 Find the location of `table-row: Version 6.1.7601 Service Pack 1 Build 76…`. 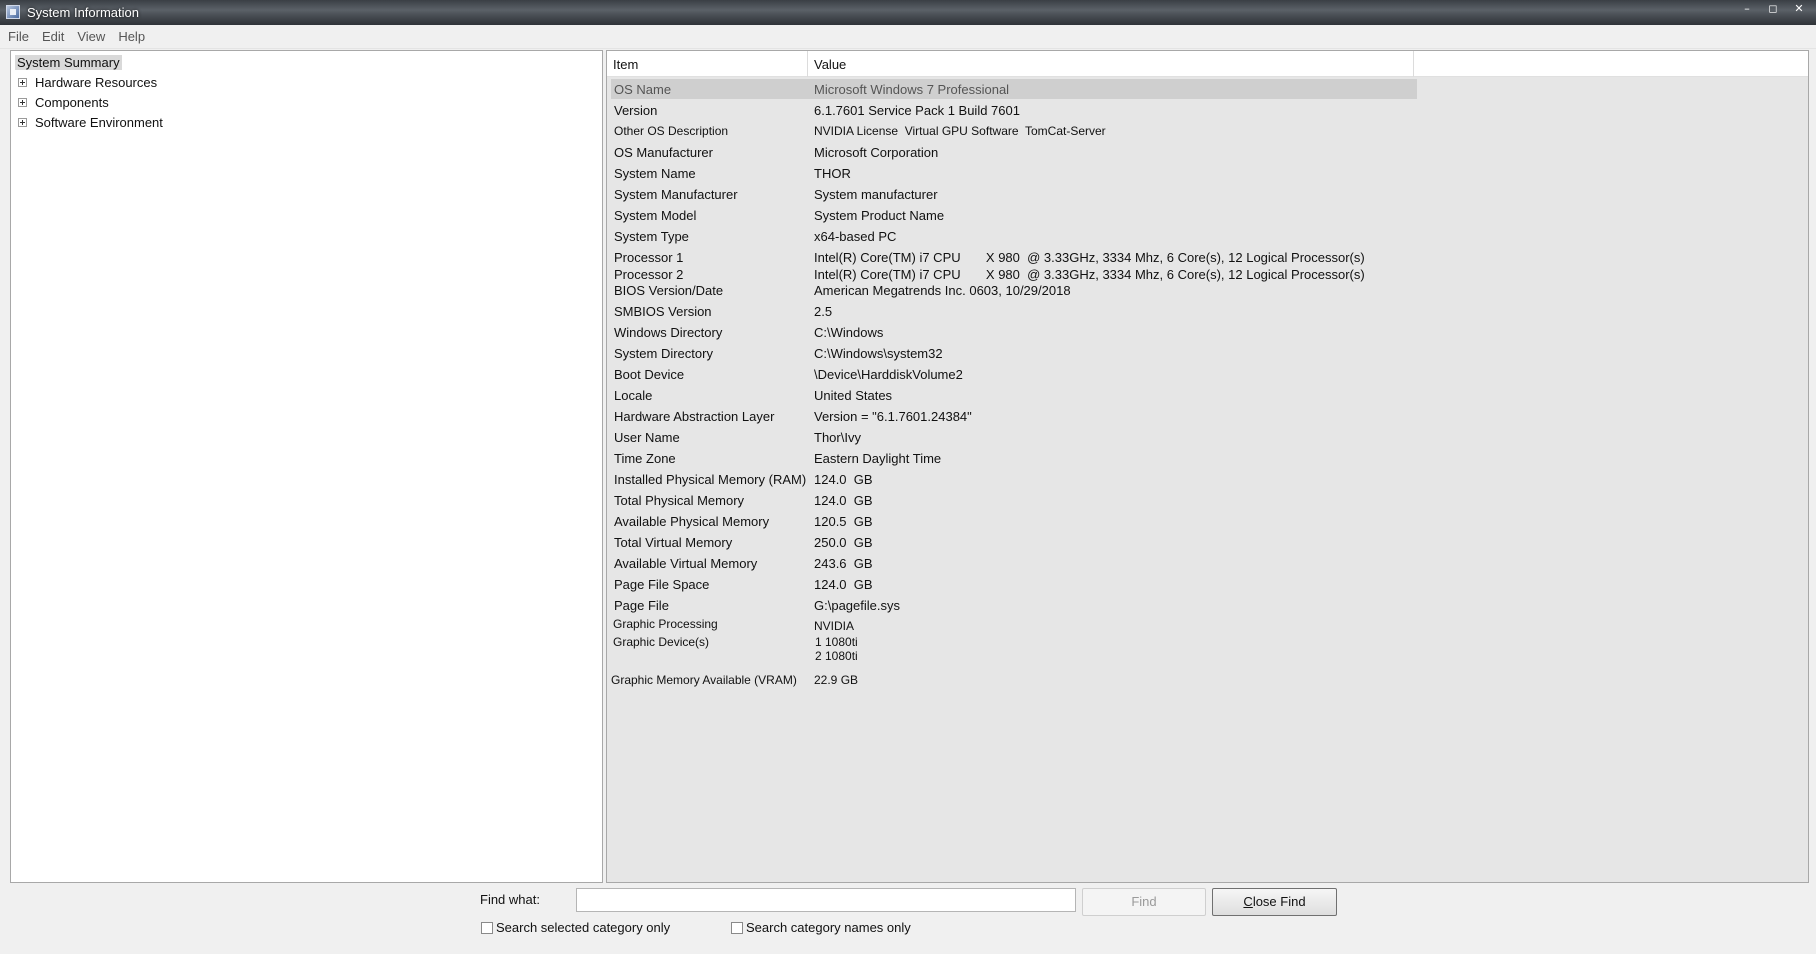

table-row: Version 6.1.7601 Service Pack 1 Build 76… is located at coordinates (1207, 110).